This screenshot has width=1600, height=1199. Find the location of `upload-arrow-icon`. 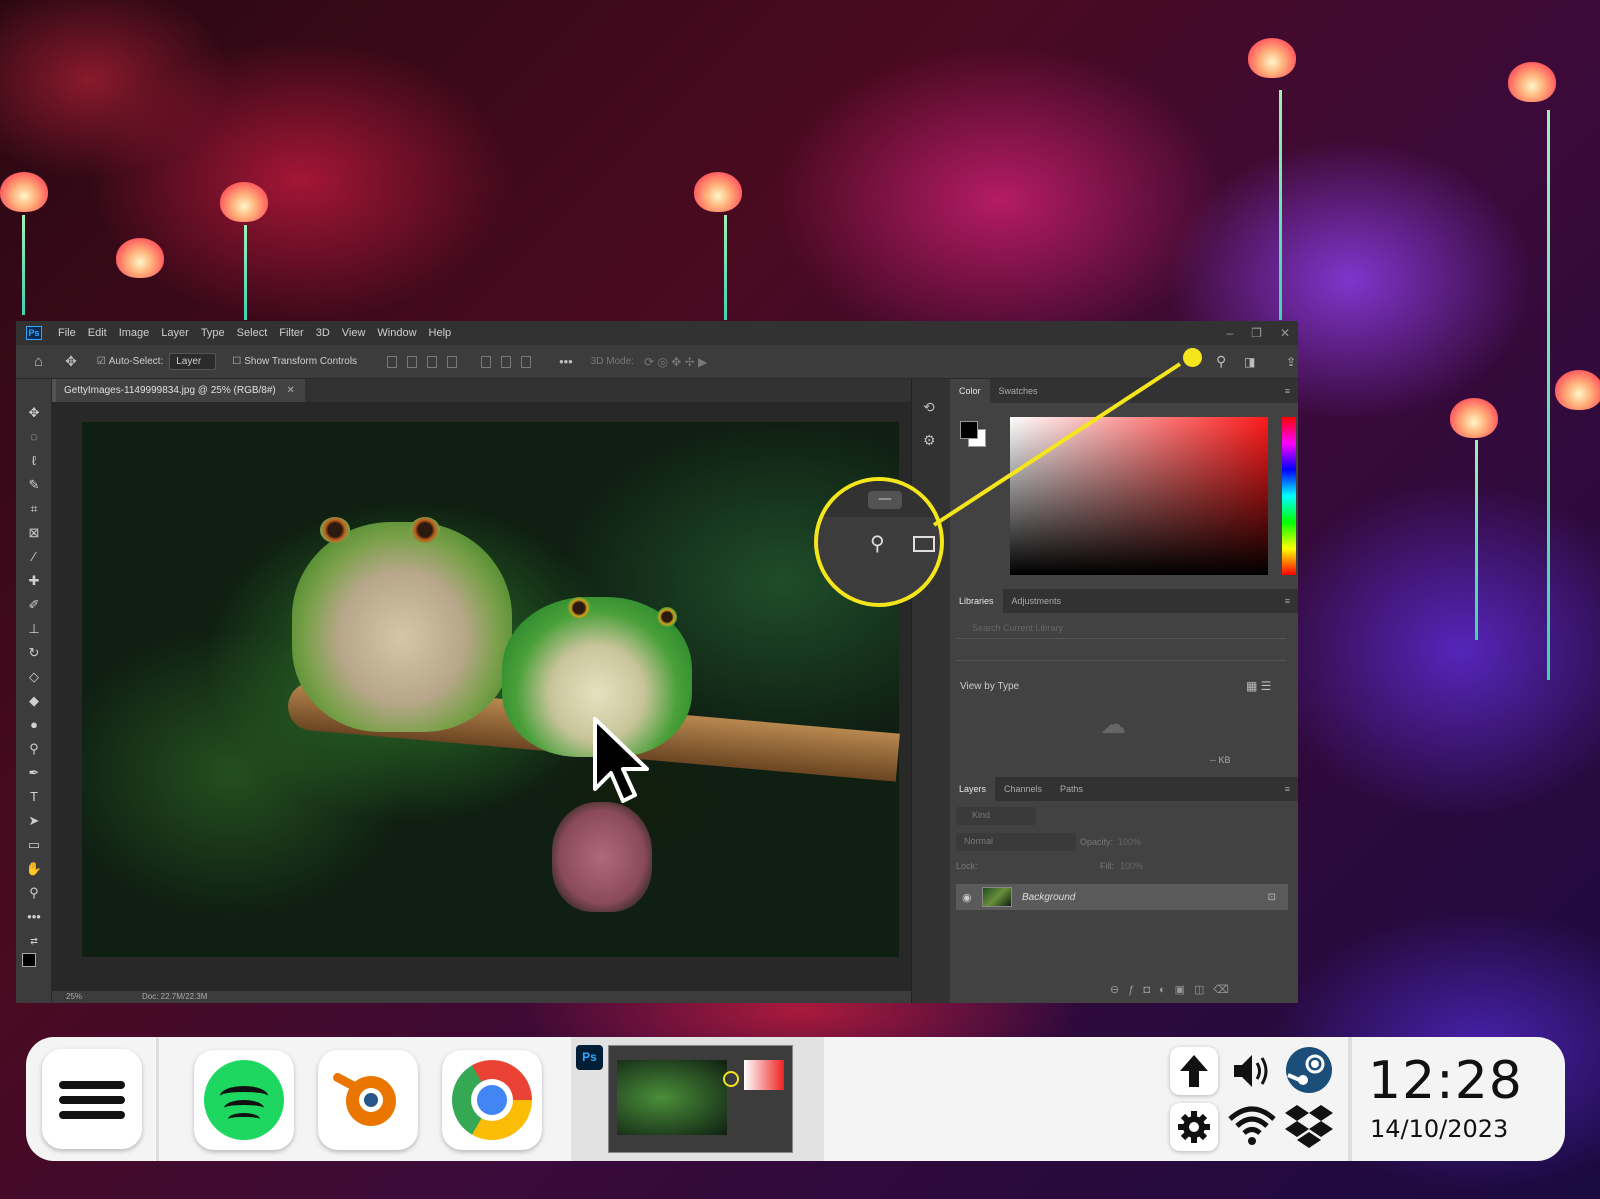

upload-arrow-icon is located at coordinates (1194, 1071).